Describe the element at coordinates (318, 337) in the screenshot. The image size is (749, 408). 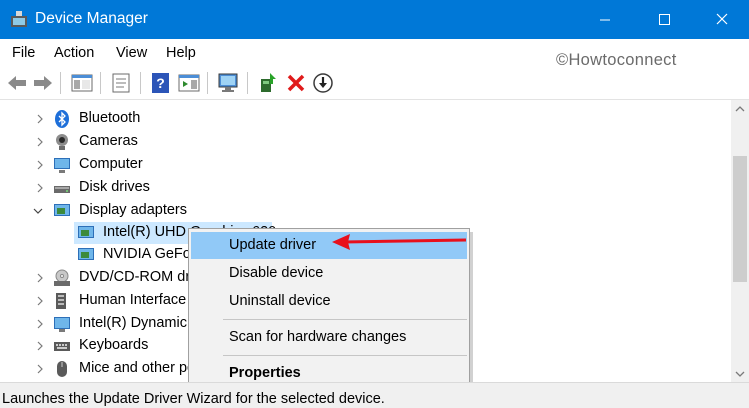
I see `context-item-label: Scan for hardware changes` at that location.